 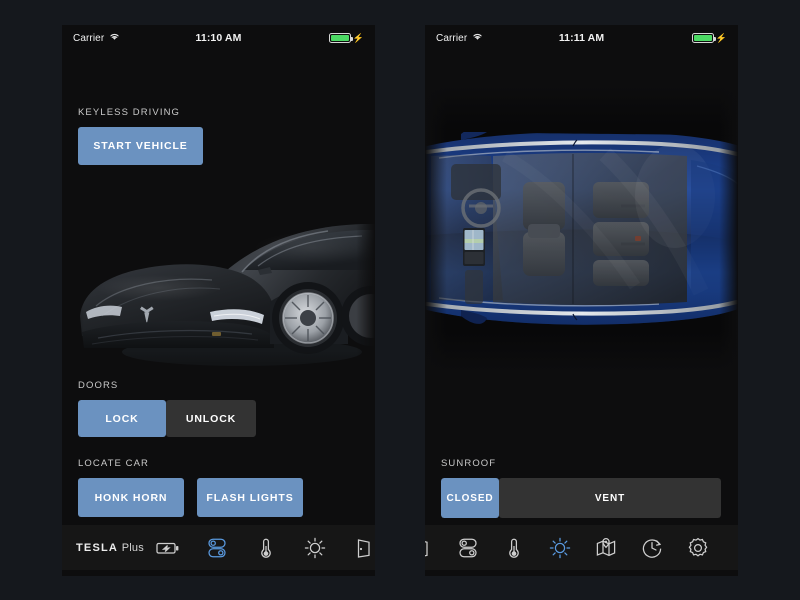 What do you see at coordinates (140, 146) in the screenshot?
I see `start-vehicle-button: START VEHICLE` at bounding box center [140, 146].